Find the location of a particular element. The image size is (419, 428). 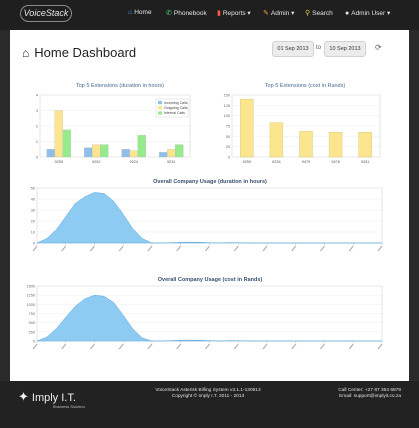

y-tick-label: 100 is located at coordinates (227, 116).